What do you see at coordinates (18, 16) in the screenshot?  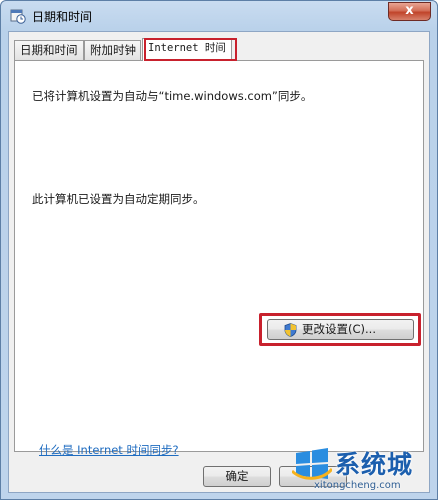 I see `calendar-clock-icon` at bounding box center [18, 16].